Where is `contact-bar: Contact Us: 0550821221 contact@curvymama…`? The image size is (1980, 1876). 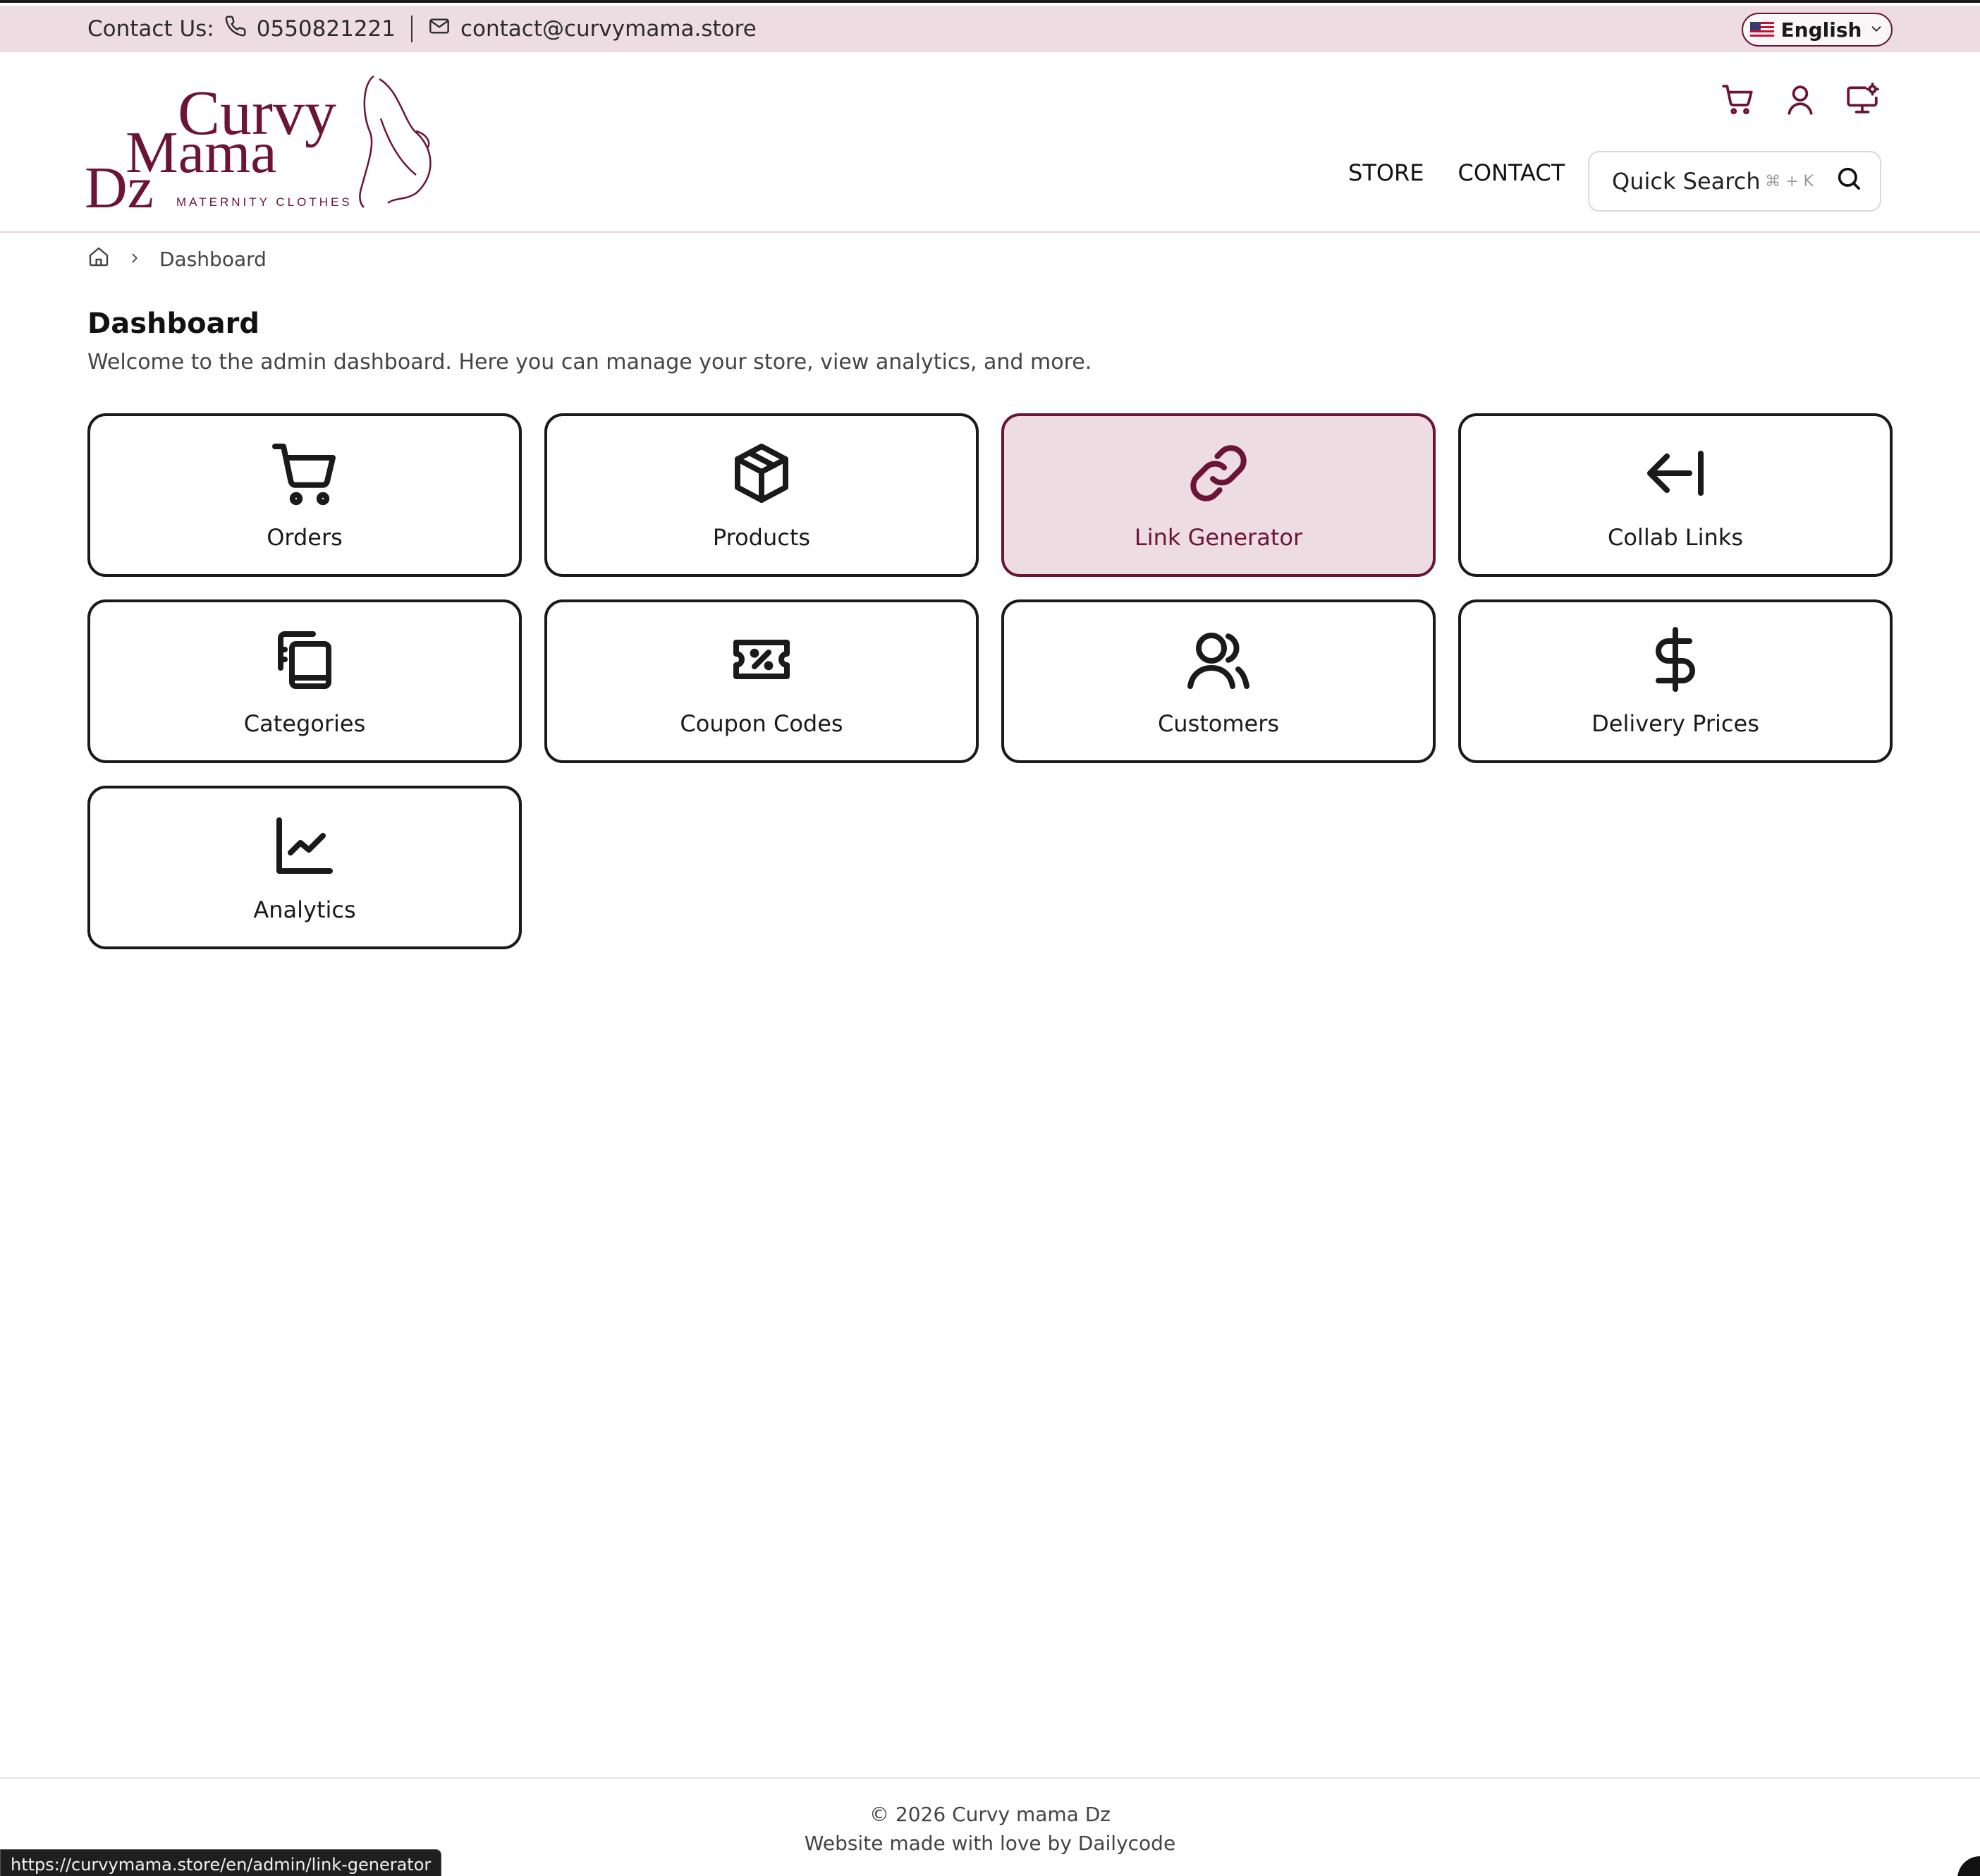
contact-bar: Contact Us: 0550821221 contact@curvymama… is located at coordinates (990, 29).